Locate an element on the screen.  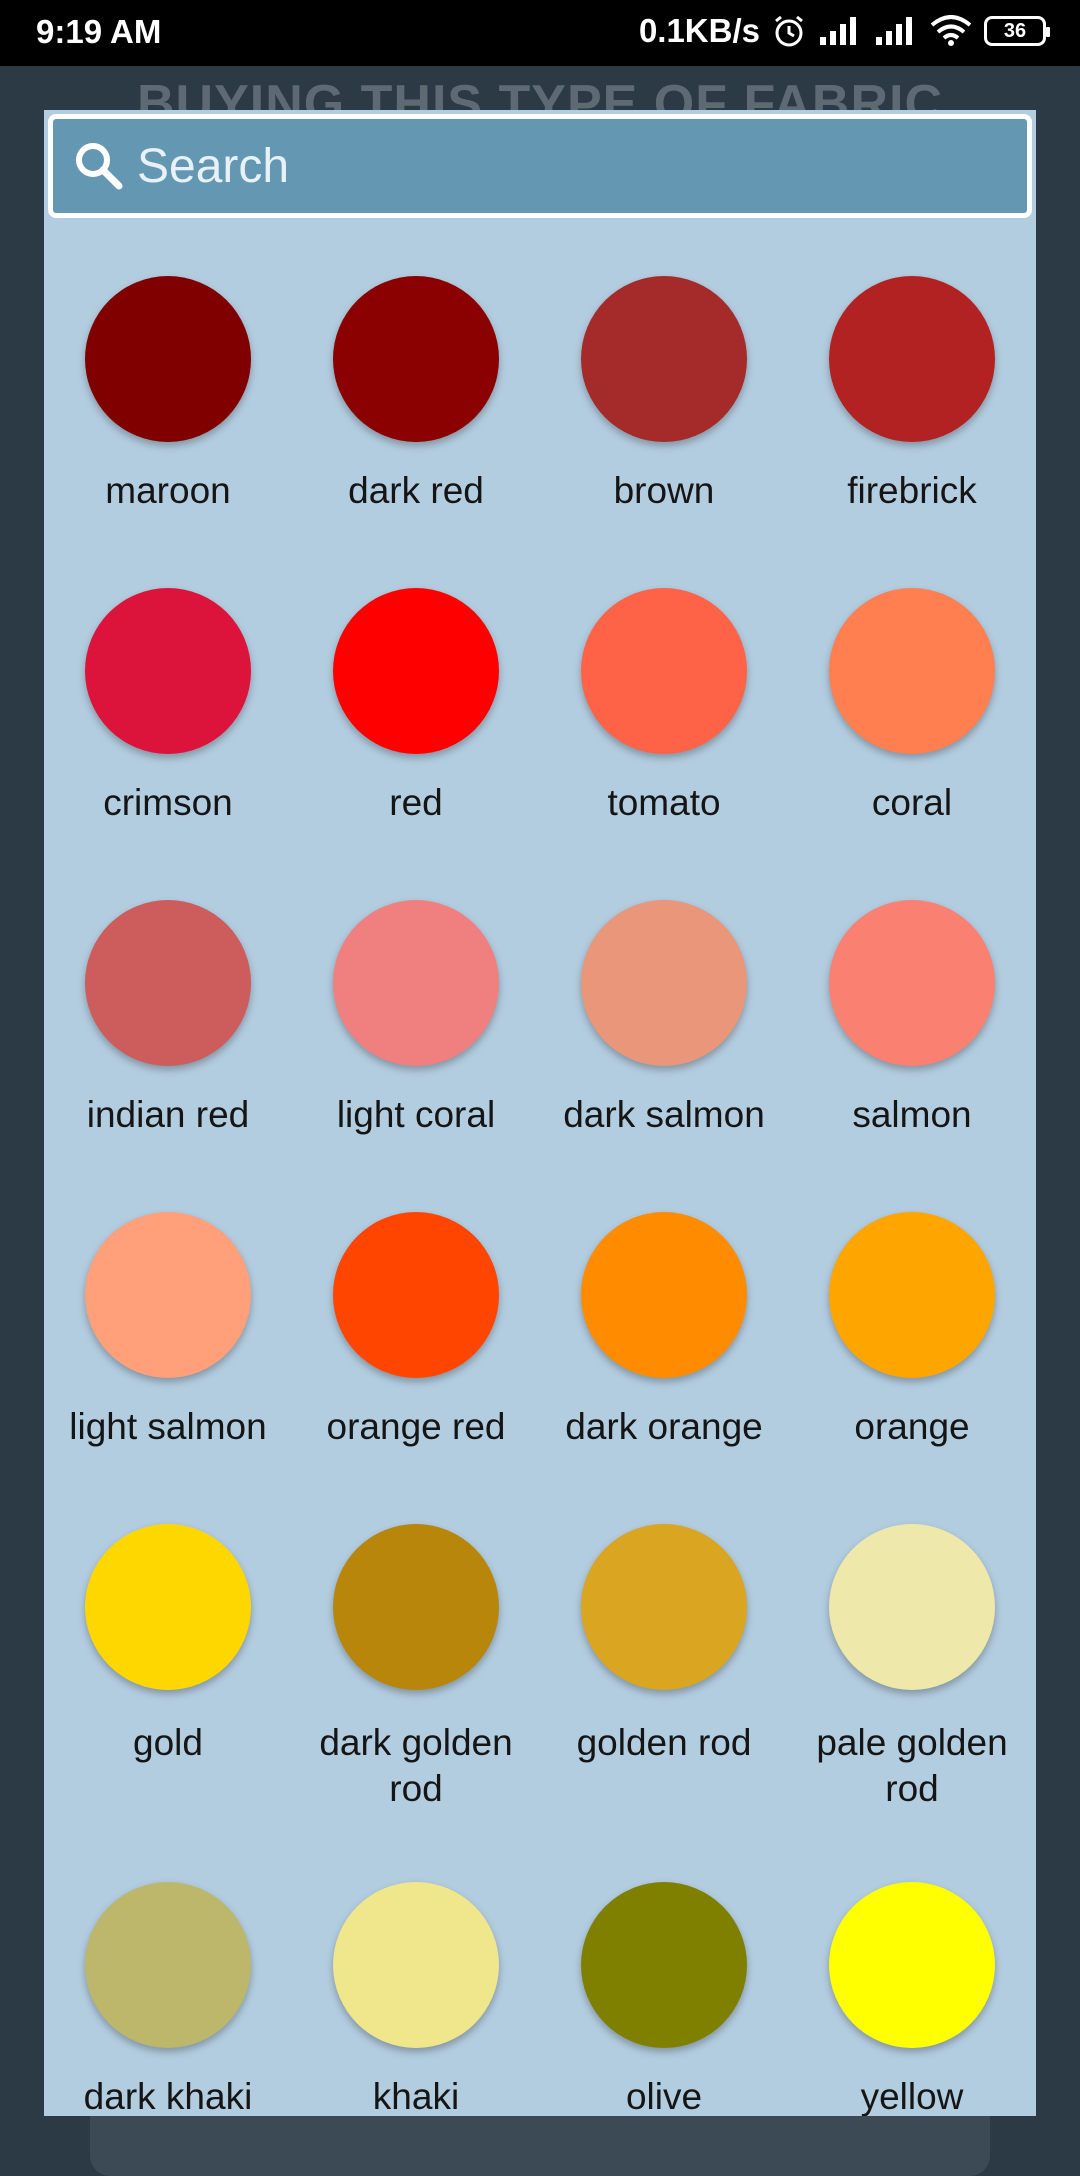
color-label: coral is located at coordinates (912, 802).